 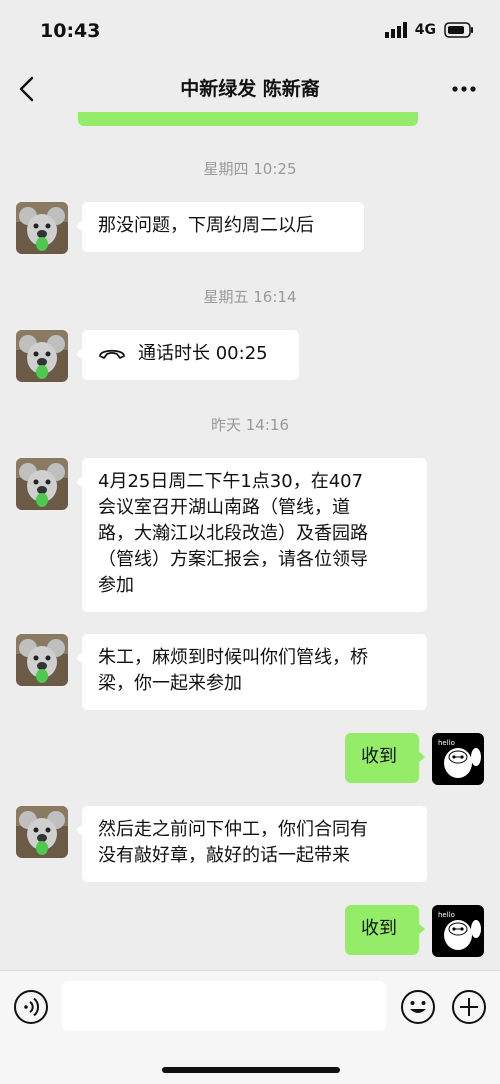 I want to click on message-line: 梁，你一起来参加, so click(x=170, y=683).